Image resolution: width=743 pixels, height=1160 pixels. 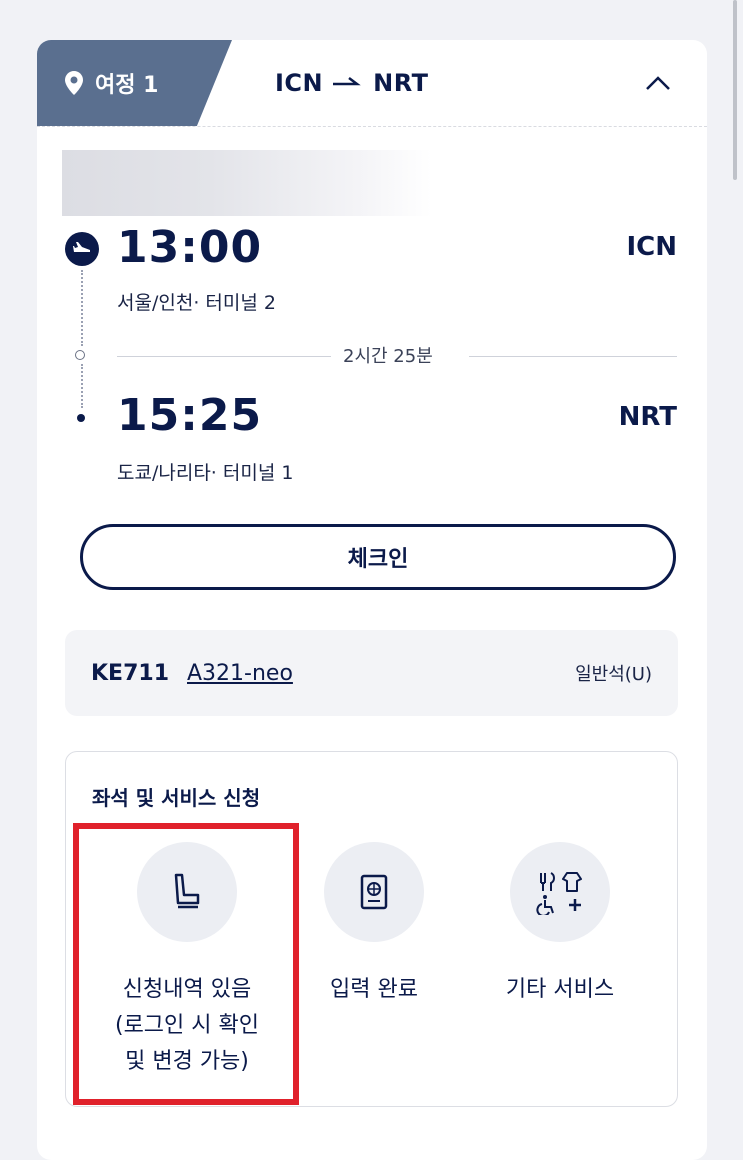 I want to click on cabin-class: 일반석(U), so click(x=613, y=674).